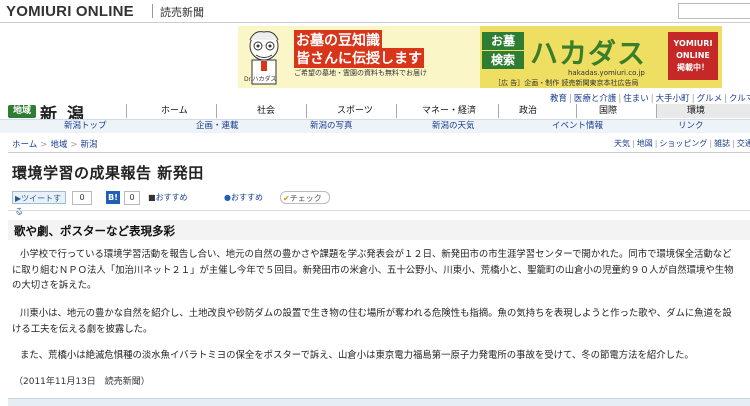 This screenshot has height=406, width=750. I want to click on recommend-button-2: ●おすすめ, so click(252, 197).